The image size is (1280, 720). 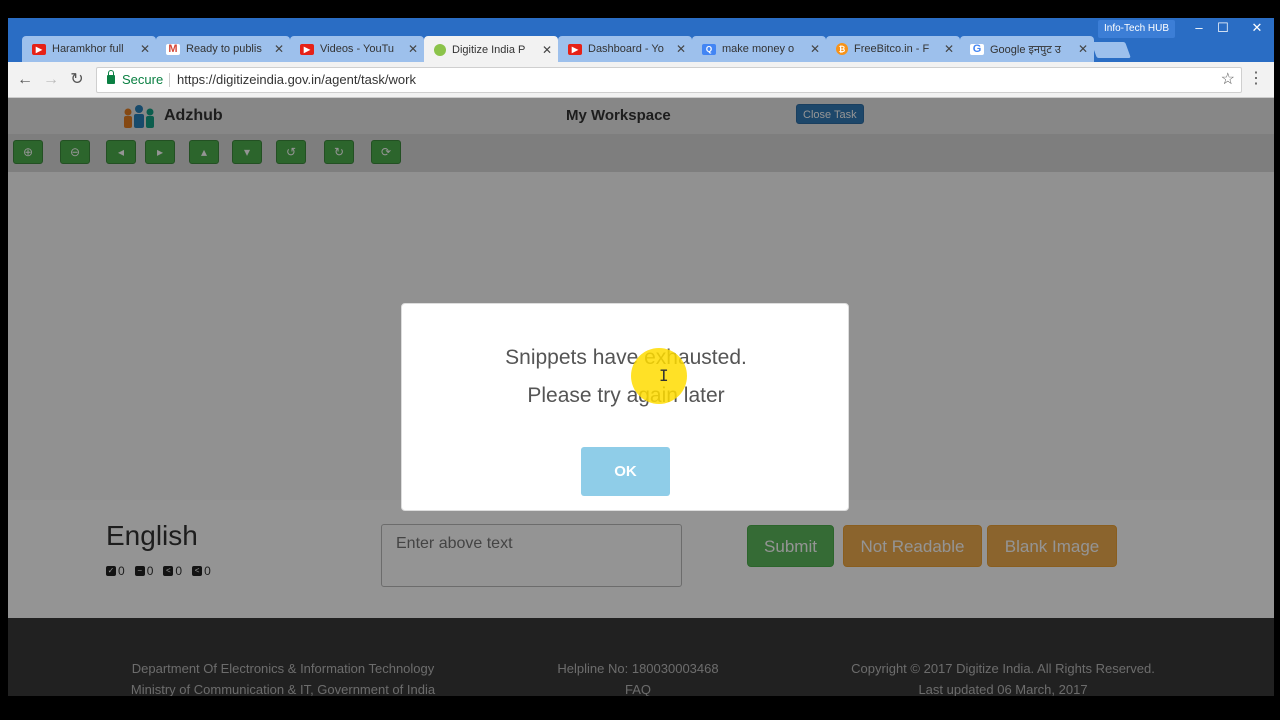 I want to click on tab-title: Videos - YouTu, so click(x=357, y=49).